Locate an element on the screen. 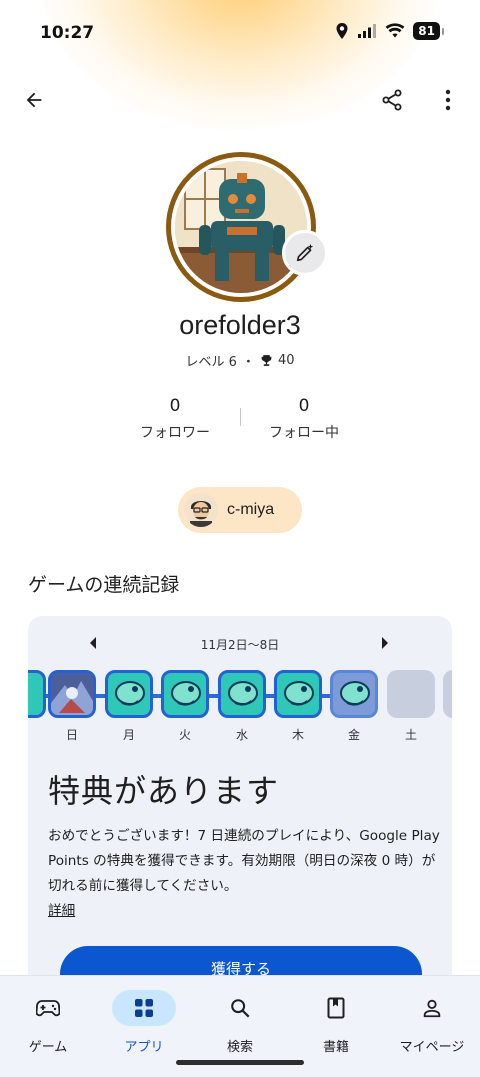  status-time: 10:27 is located at coordinates (67, 33).